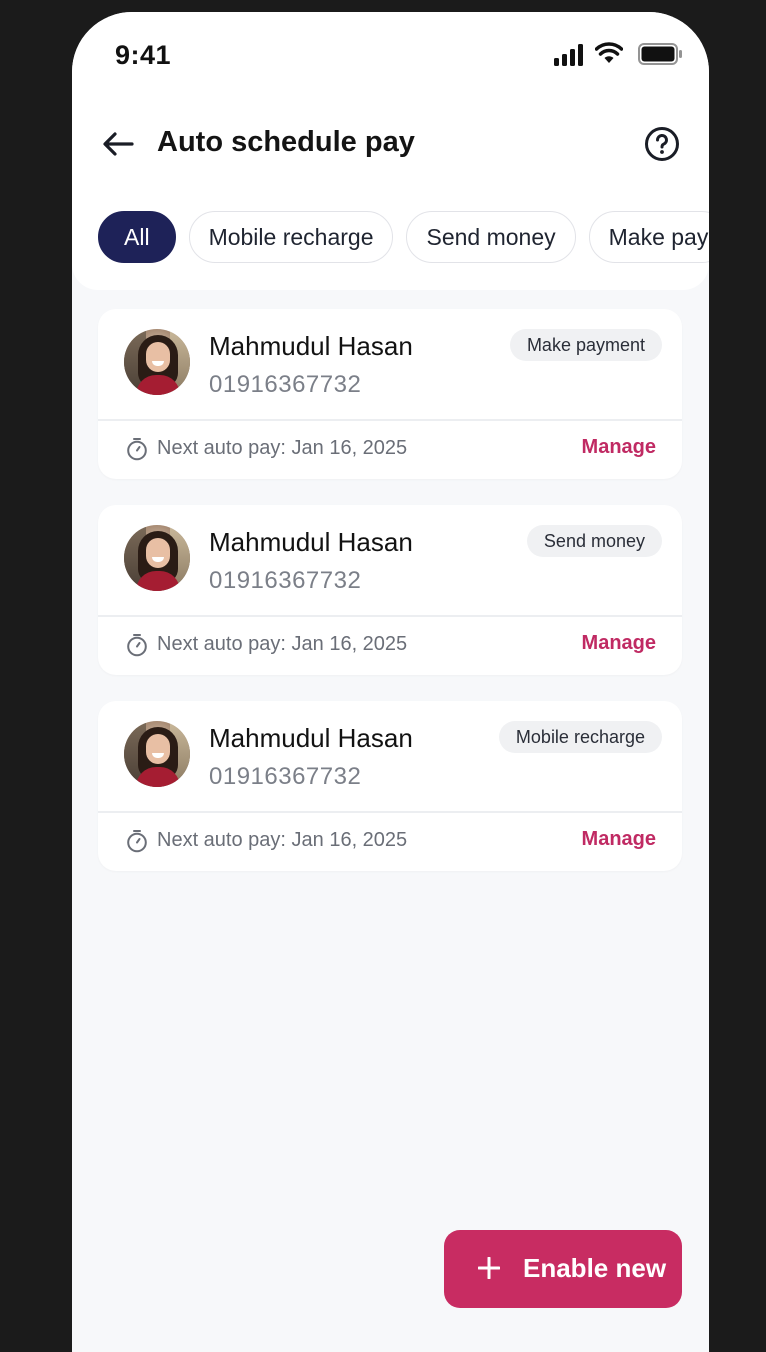 Image resolution: width=766 pixels, height=1352 pixels. What do you see at coordinates (143, 55) in the screenshot?
I see `status-time: 9:41` at bounding box center [143, 55].